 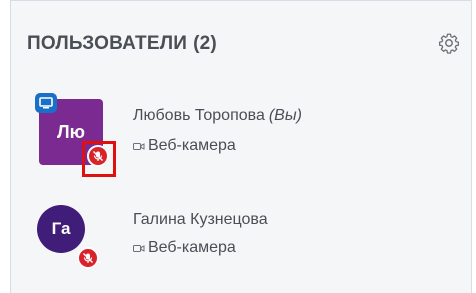 What do you see at coordinates (70, 131) in the screenshot?
I see `avatar-initials: Лю` at bounding box center [70, 131].